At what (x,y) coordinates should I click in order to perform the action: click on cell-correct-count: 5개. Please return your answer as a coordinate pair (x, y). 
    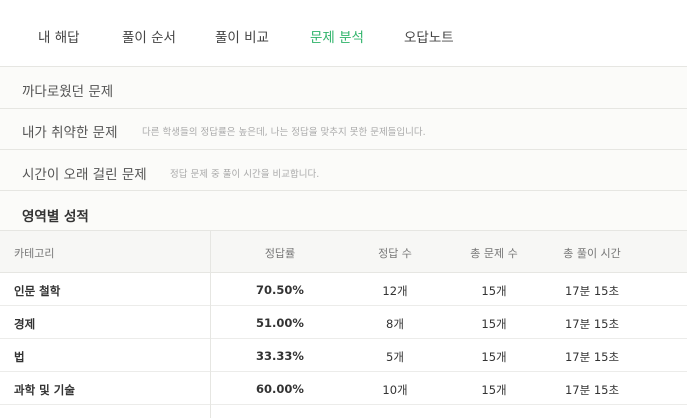
    Looking at the image, I should click on (395, 357).